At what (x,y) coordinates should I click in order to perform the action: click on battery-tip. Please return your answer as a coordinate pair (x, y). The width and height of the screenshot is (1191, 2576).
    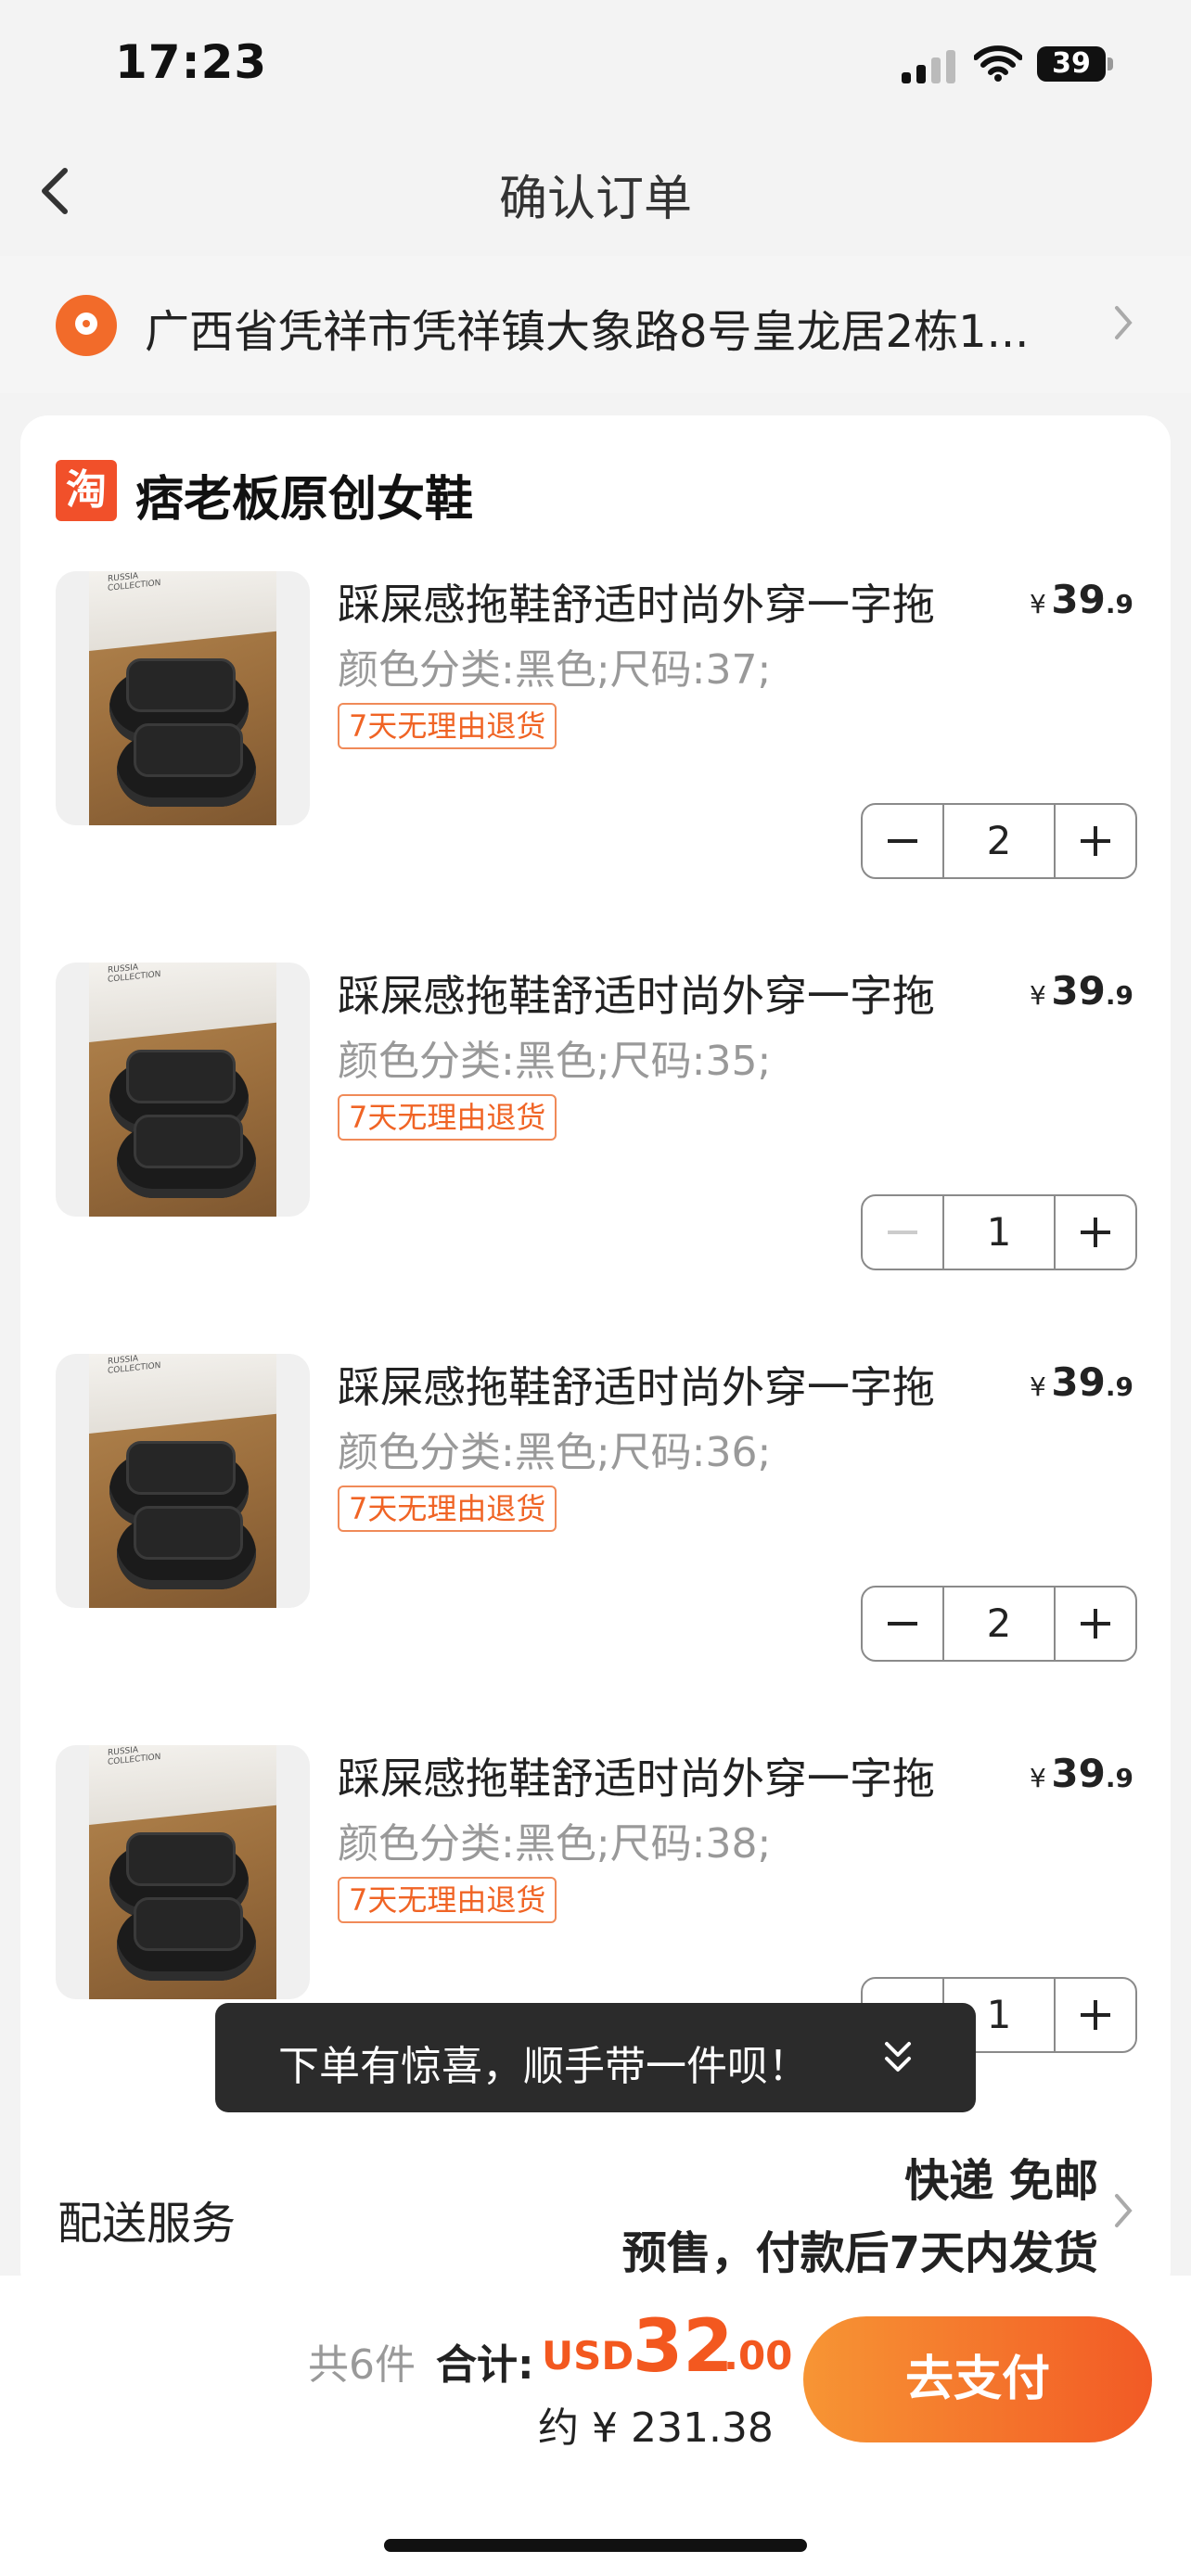
    Looking at the image, I should click on (1110, 64).